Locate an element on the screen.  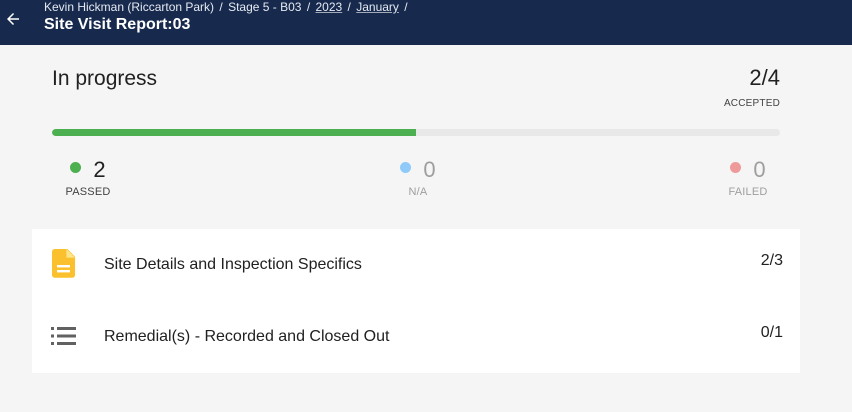
failed-label: FAILED is located at coordinates (748, 192).